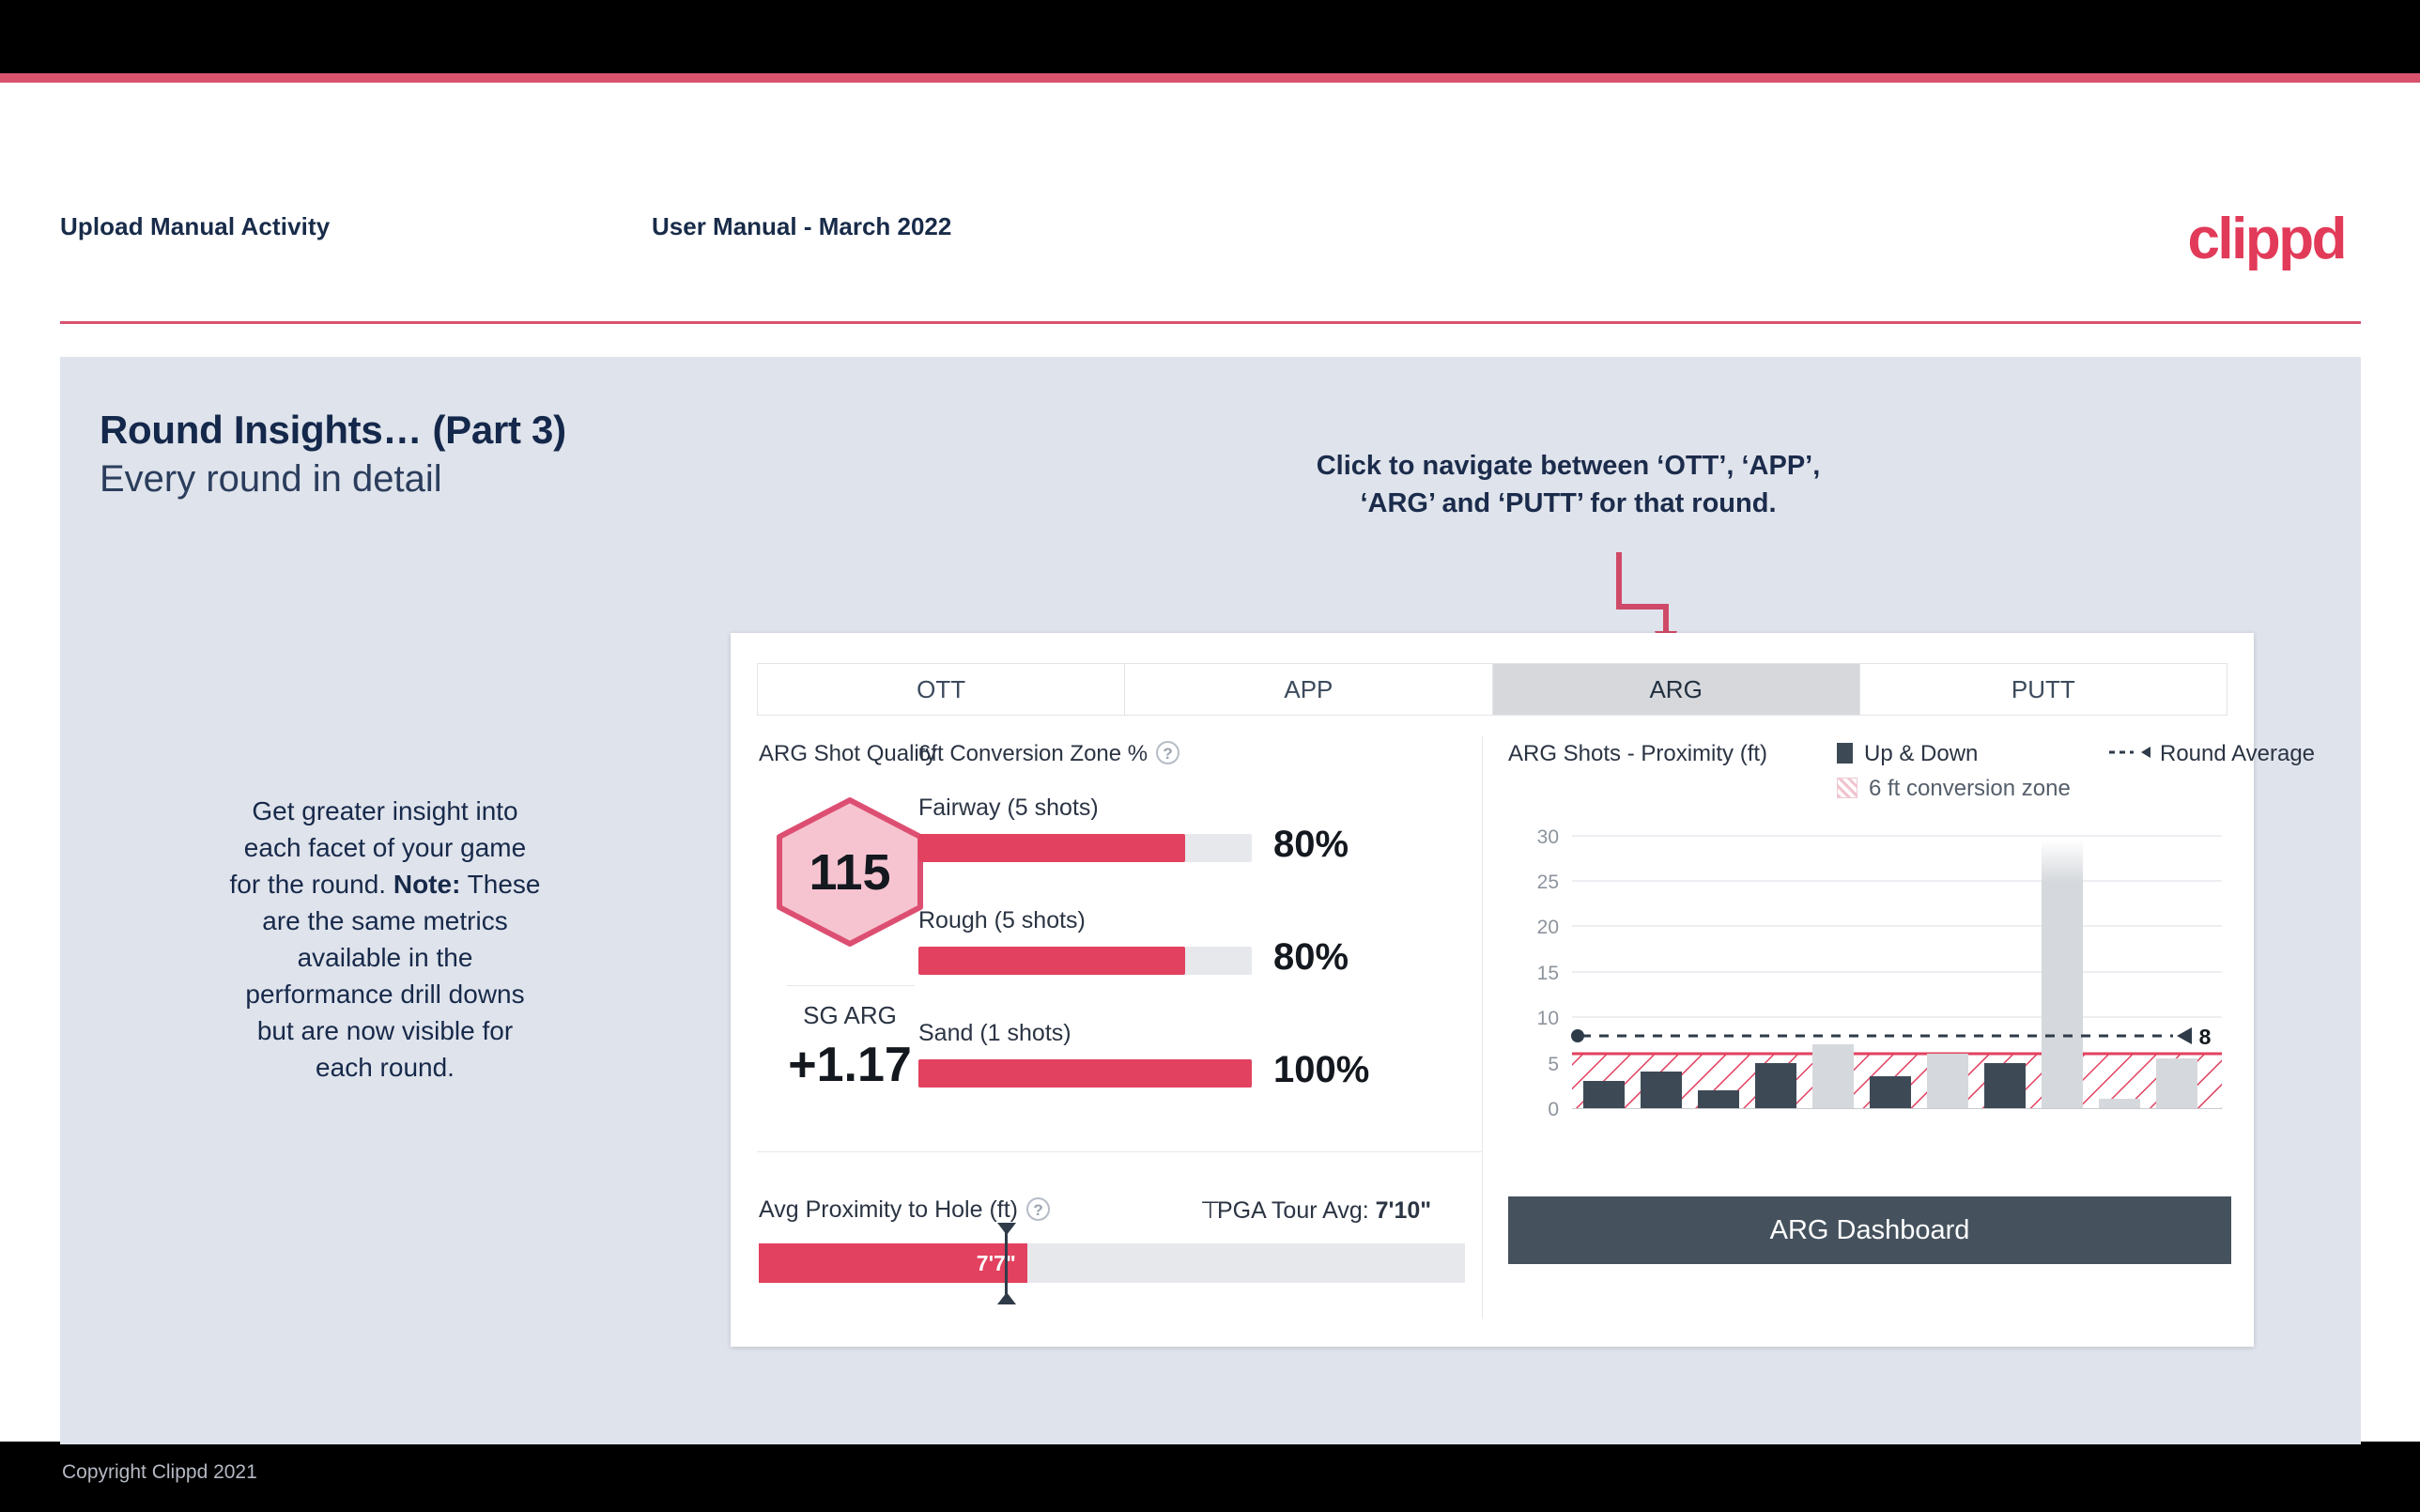 This screenshot has height=1512, width=2420. Describe the element at coordinates (802, 226) in the screenshot. I see `document-title: User Manual - March 2022` at that location.